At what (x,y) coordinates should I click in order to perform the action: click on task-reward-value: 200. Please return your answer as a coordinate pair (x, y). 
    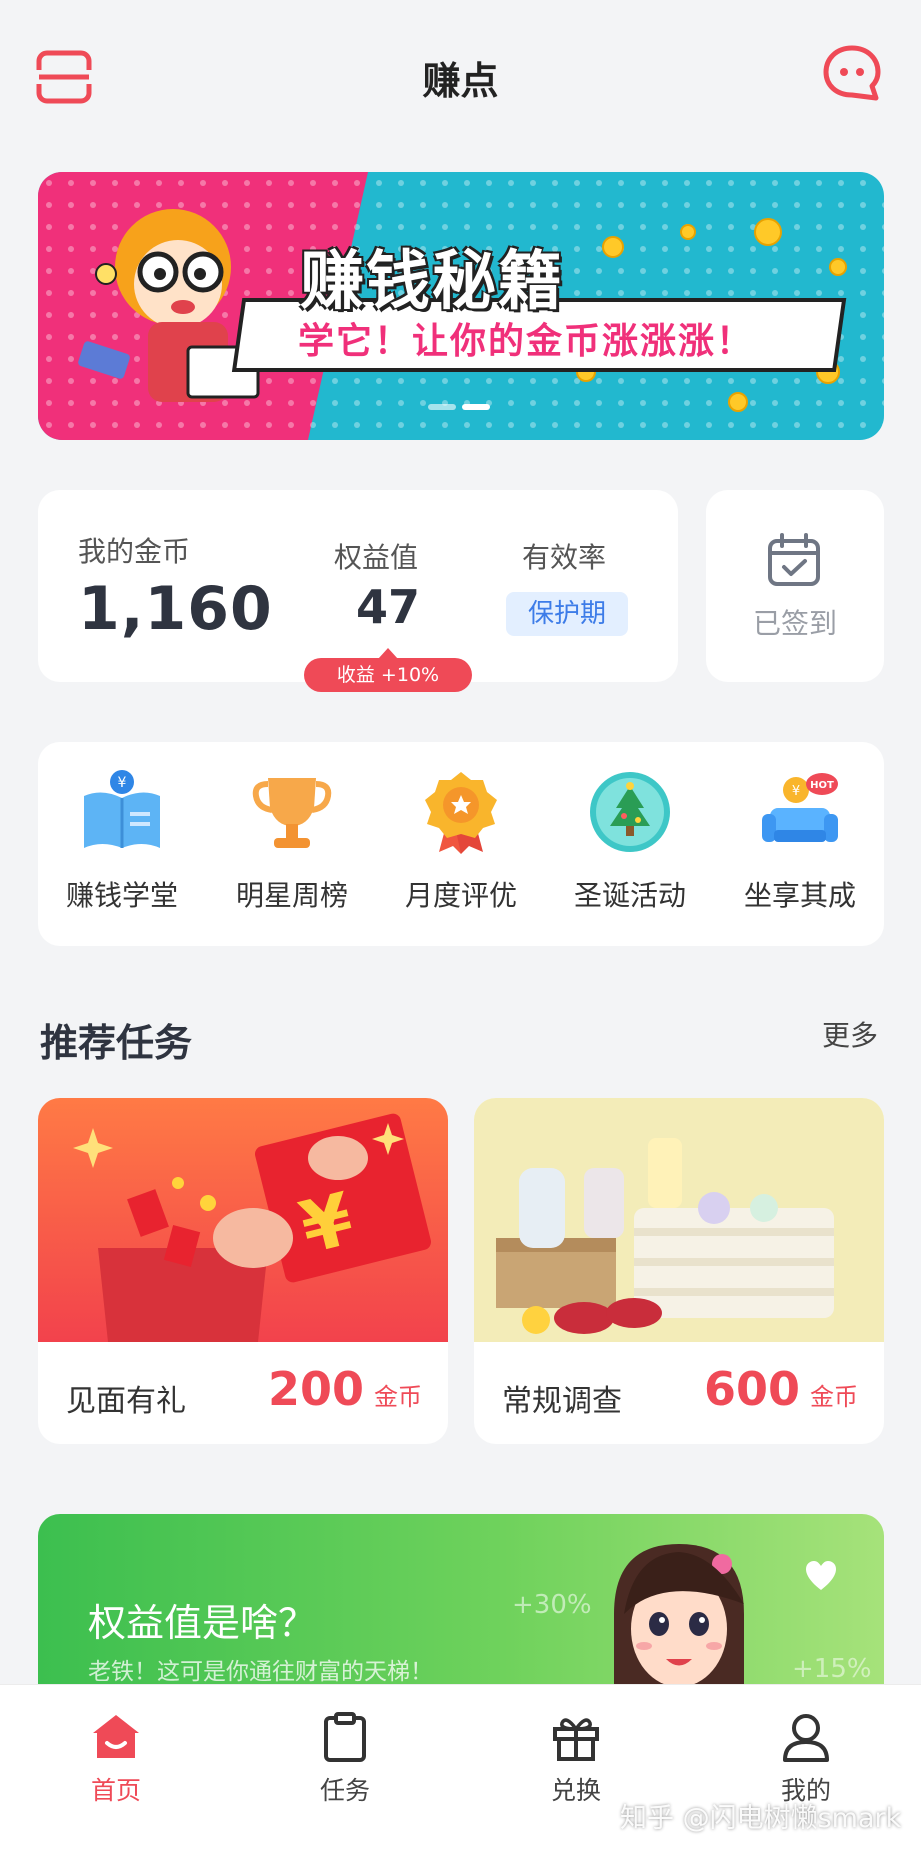
    Looking at the image, I should click on (315, 1389).